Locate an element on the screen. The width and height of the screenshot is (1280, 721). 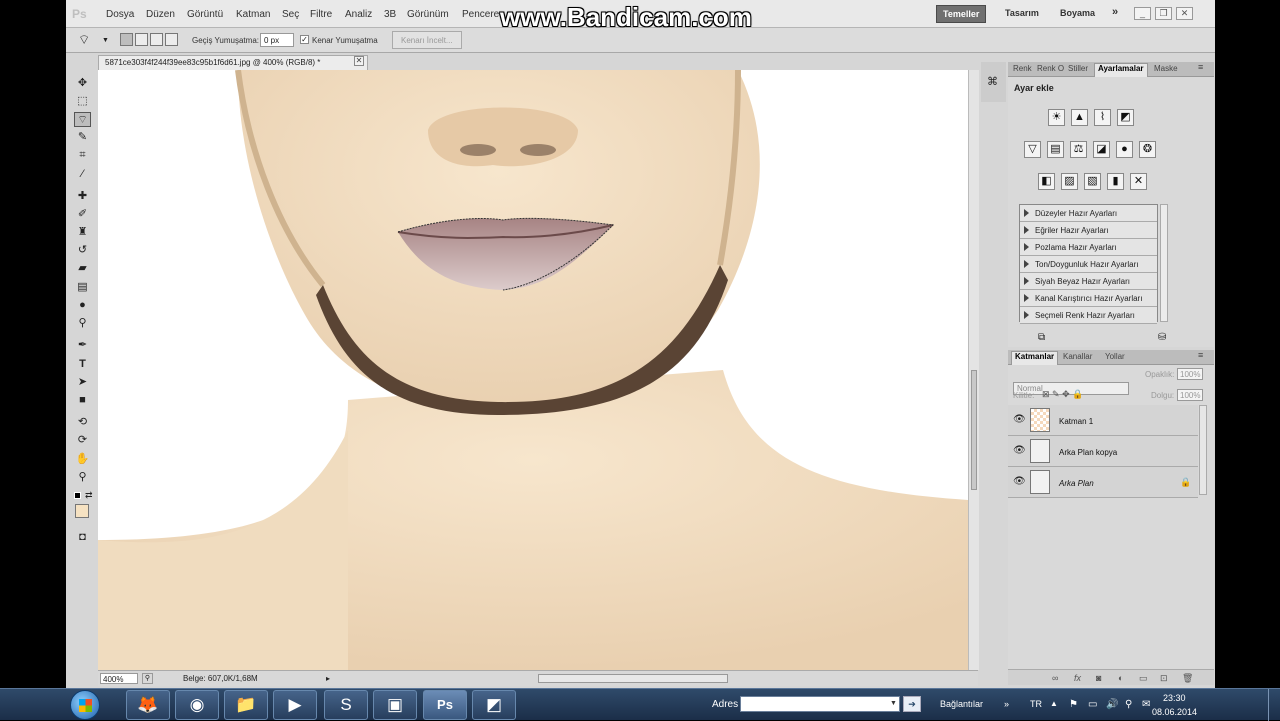
menu-gorunum: Görünüm is located at coordinates (428, 14).